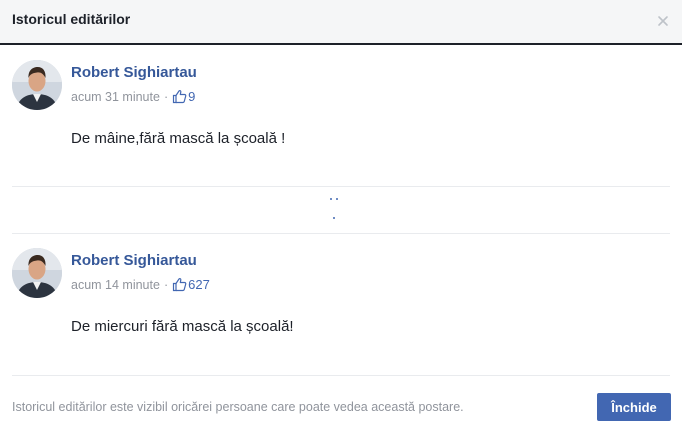 Image resolution: width=682 pixels, height=432 pixels. Describe the element at coordinates (182, 326) in the screenshot. I see `post-text: De miercuri fără mască la școală!` at that location.